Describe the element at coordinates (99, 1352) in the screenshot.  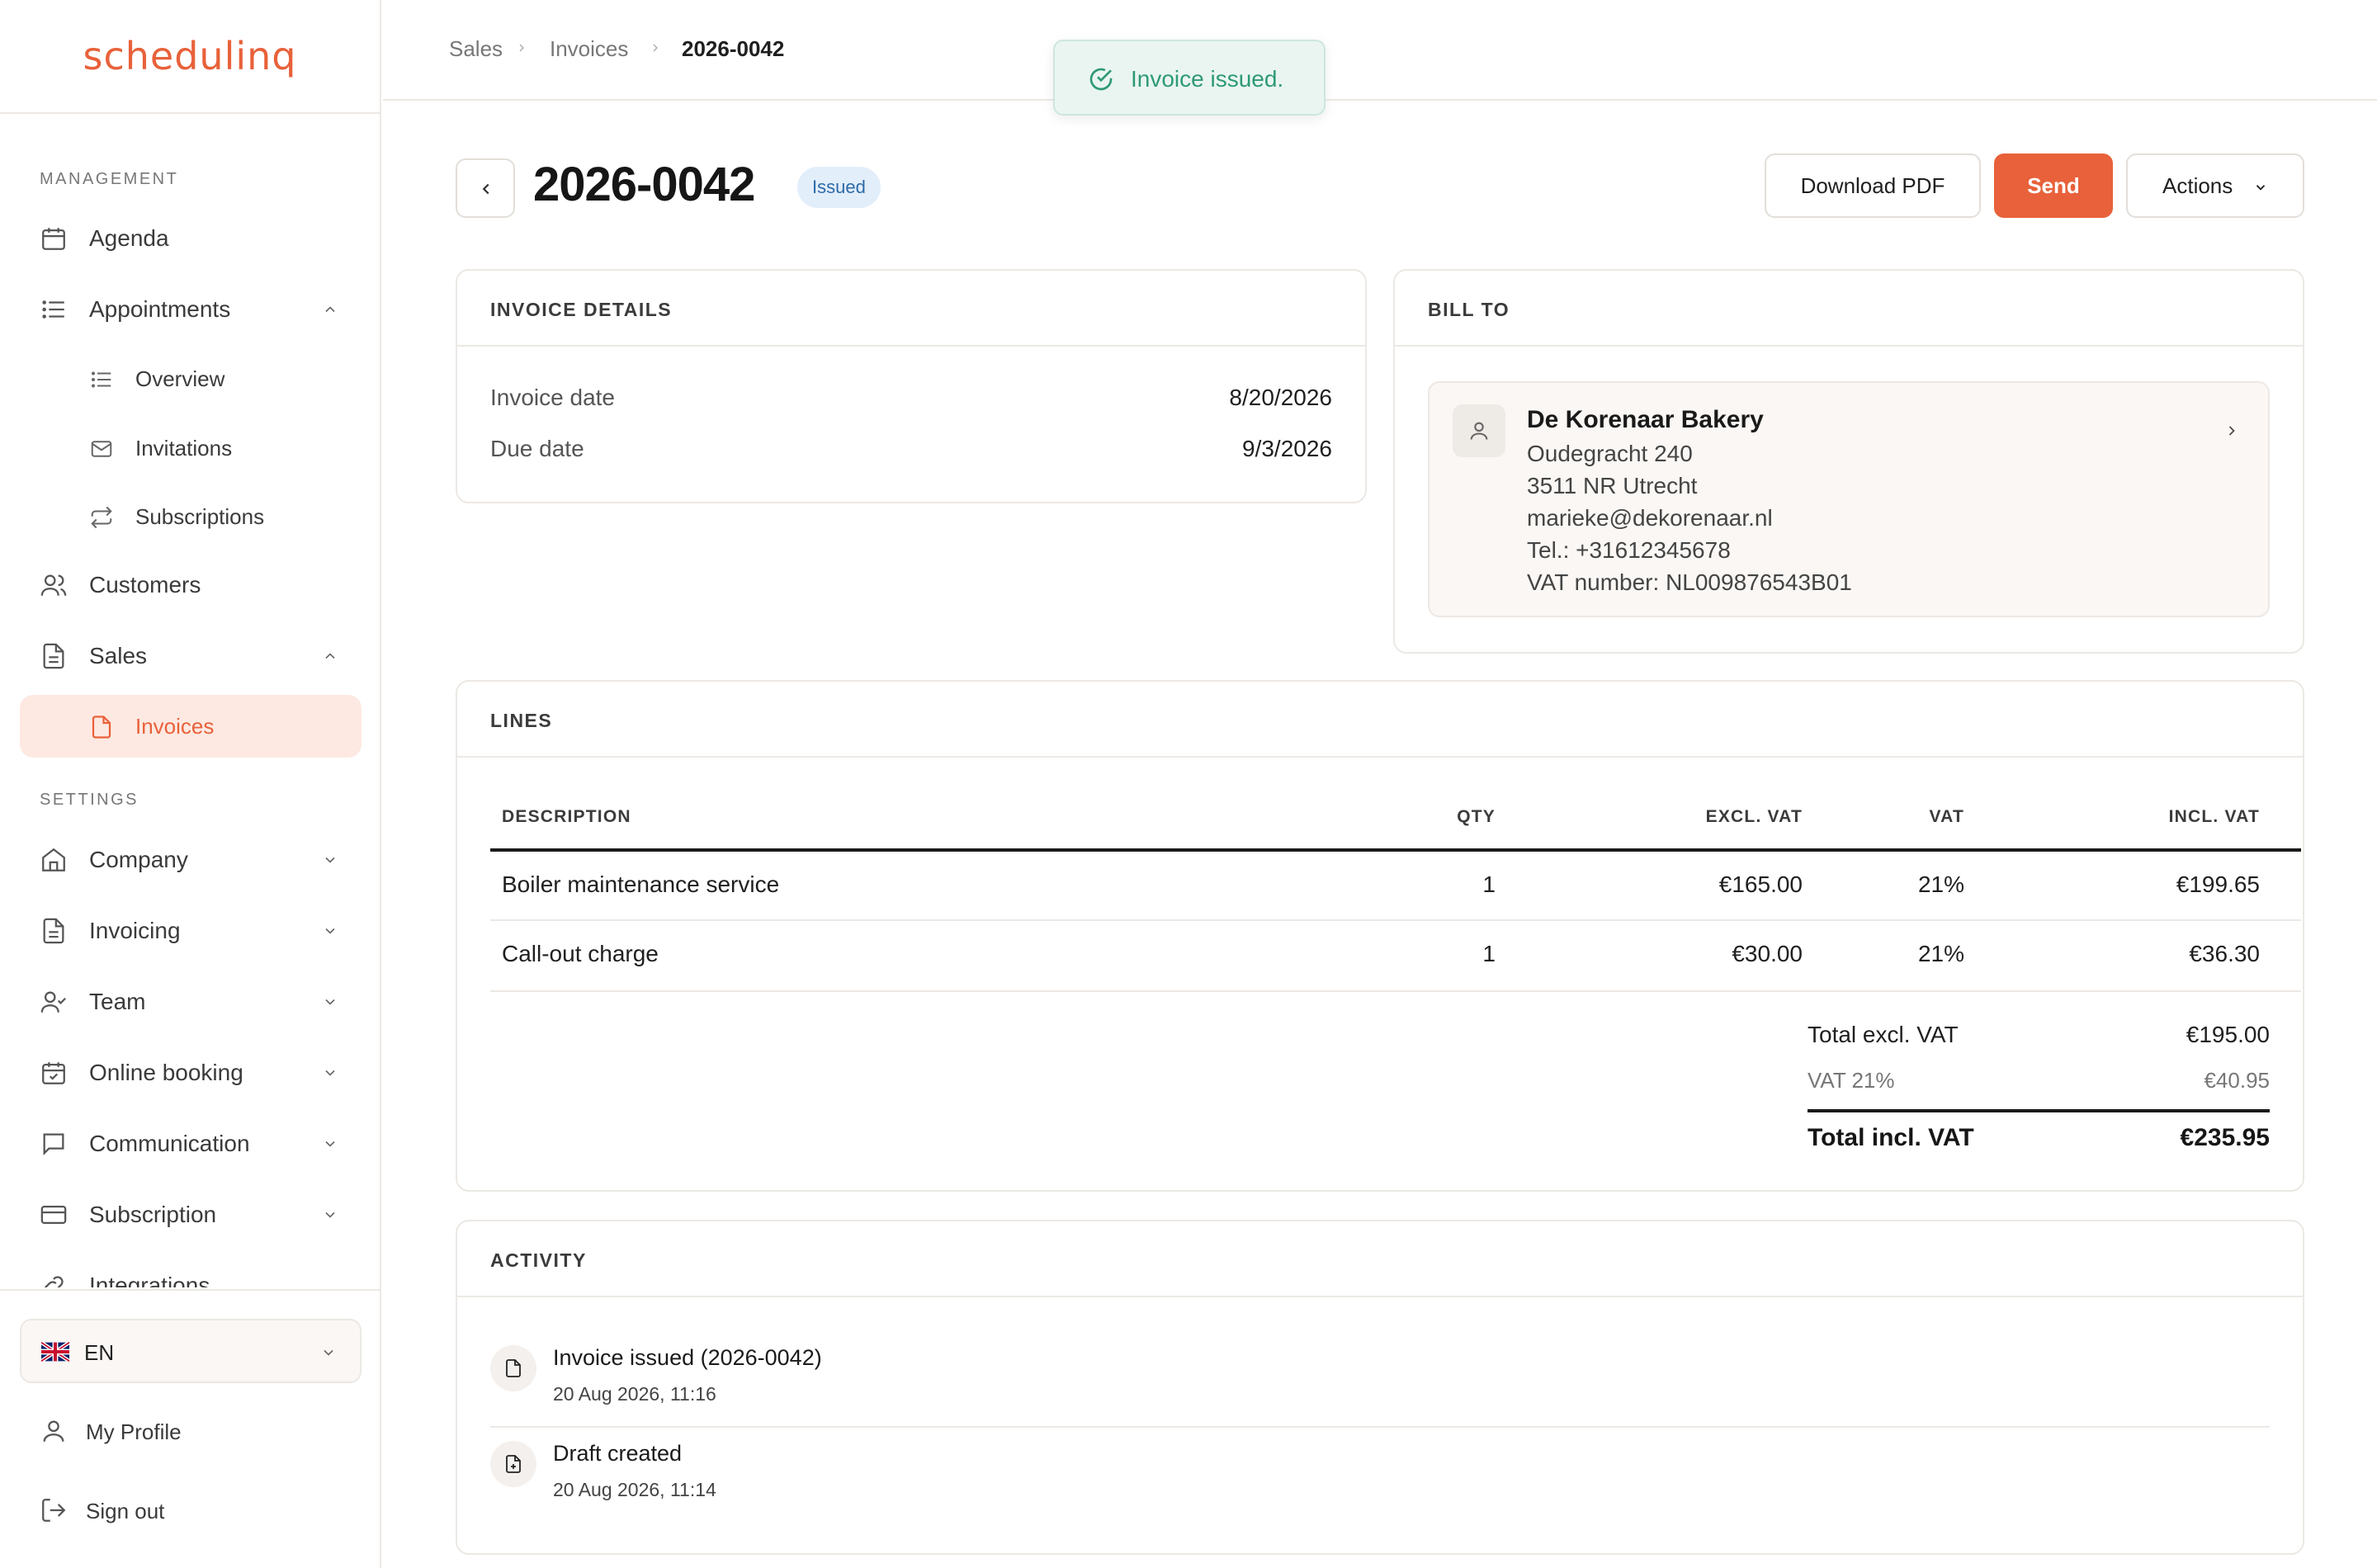
I see `language-value: EN` at that location.